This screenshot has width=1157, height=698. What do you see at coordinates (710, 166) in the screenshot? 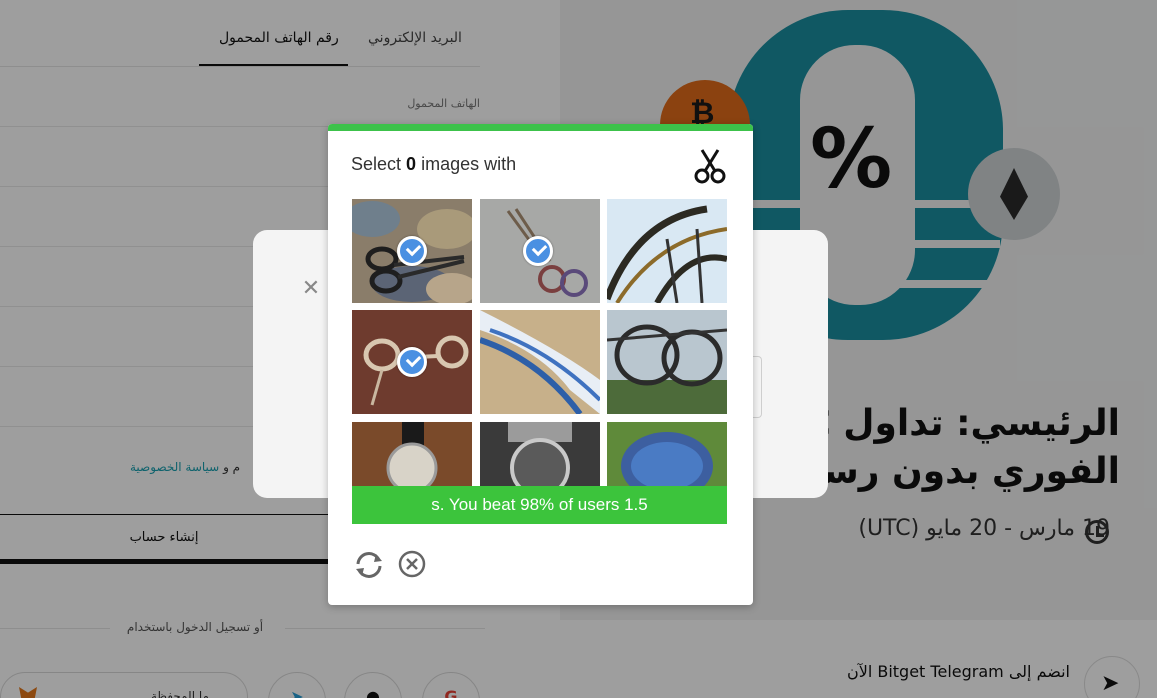
I see `scissors-icon` at bounding box center [710, 166].